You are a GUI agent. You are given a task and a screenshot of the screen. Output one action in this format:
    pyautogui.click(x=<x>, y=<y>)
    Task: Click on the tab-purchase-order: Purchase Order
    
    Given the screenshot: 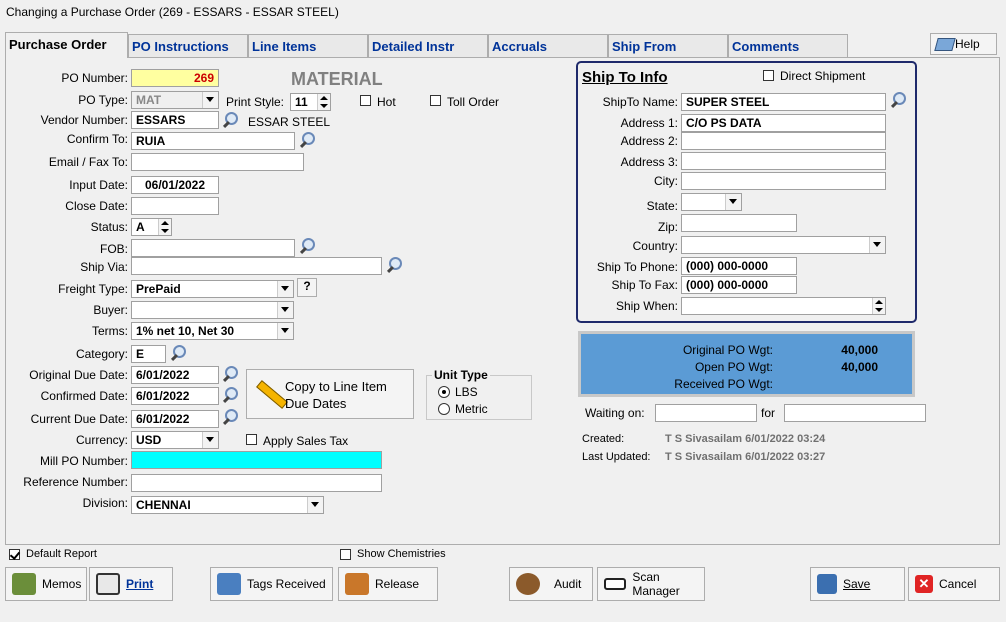 What is the action you would take?
    pyautogui.click(x=66, y=45)
    